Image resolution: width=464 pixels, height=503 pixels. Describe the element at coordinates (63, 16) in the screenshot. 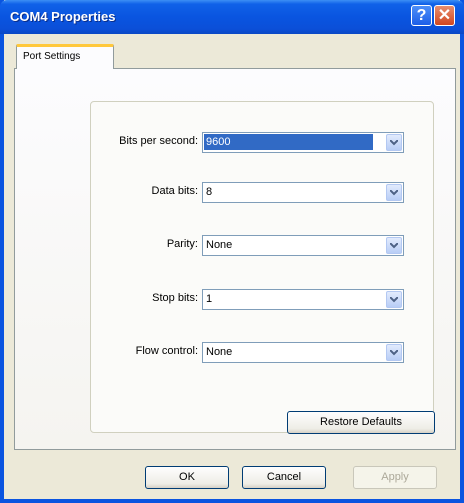

I see `window-title: COM4 Properties` at that location.